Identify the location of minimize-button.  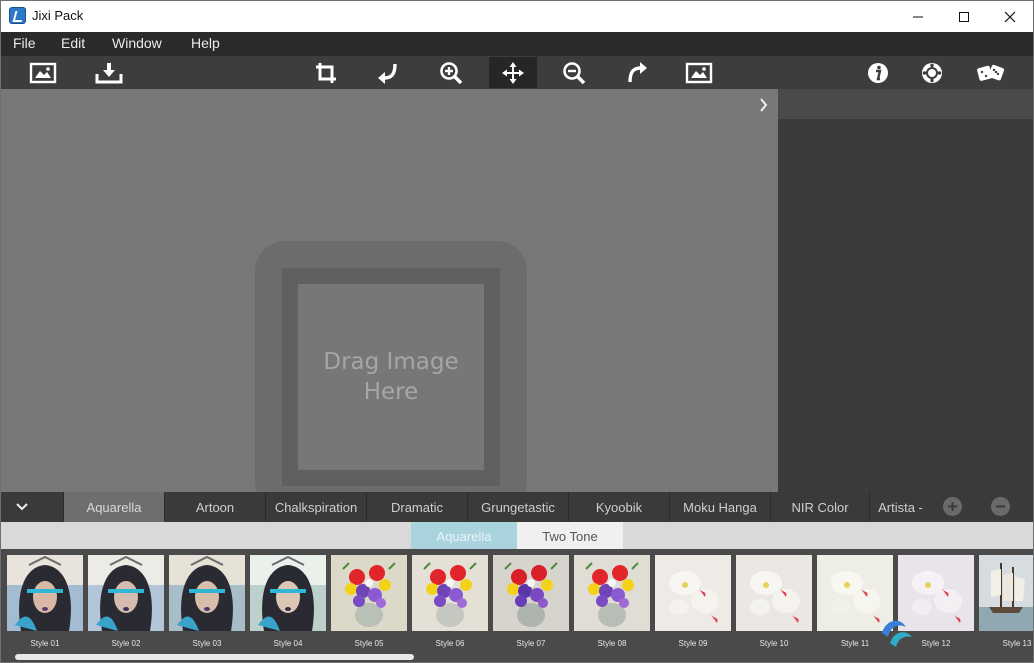
(918, 16).